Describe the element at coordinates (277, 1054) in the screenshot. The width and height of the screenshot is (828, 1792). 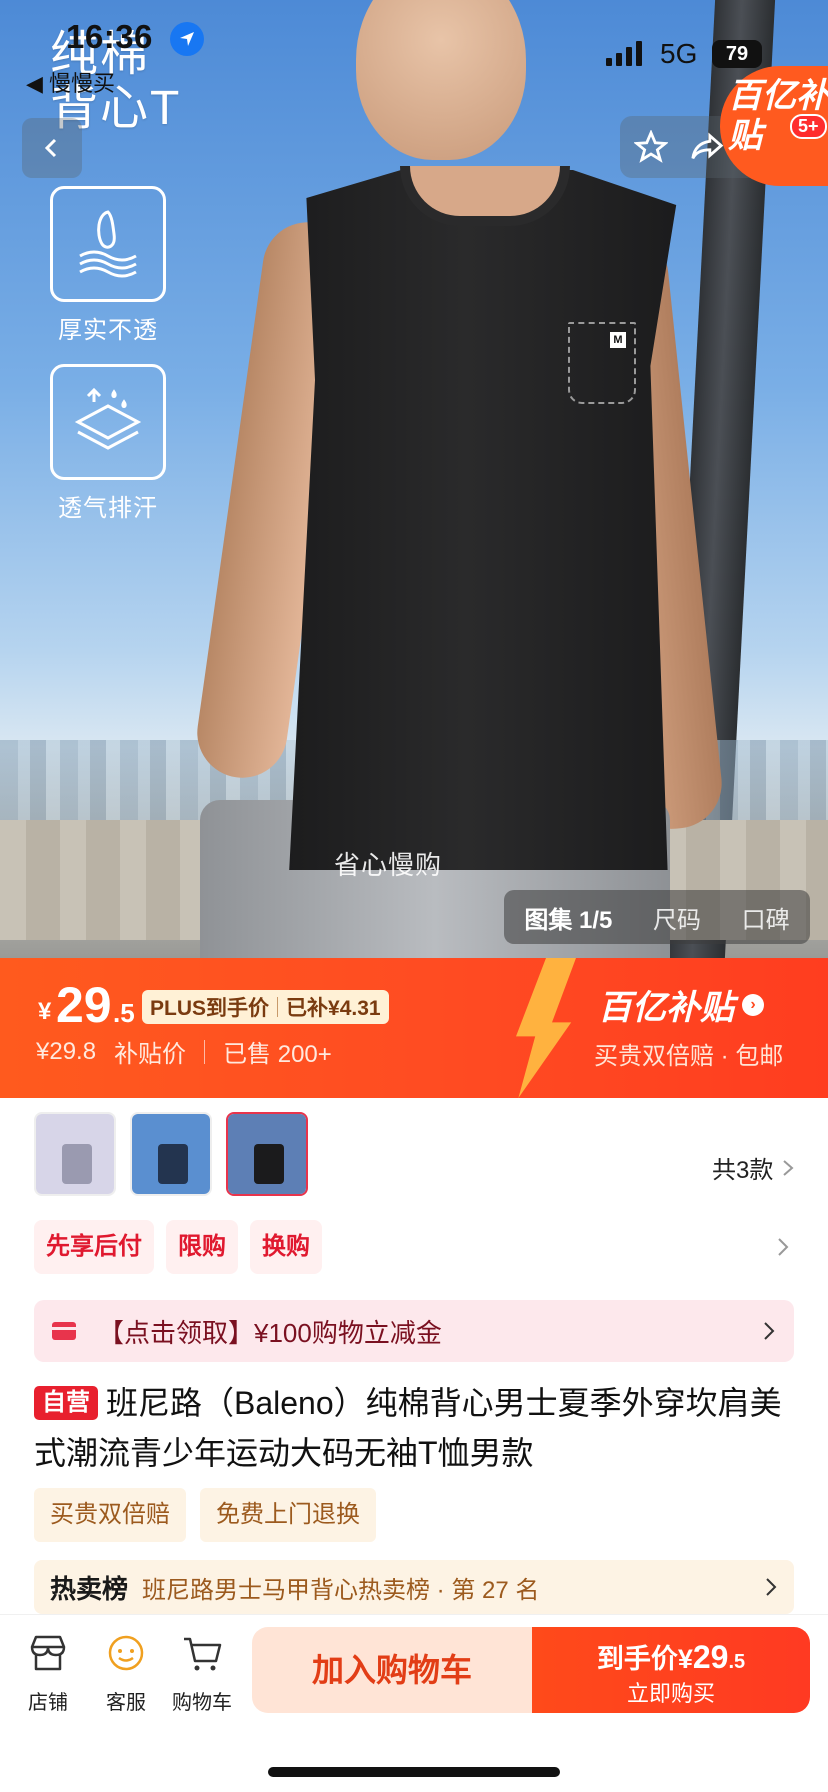
I see `sold-count: 已售 200+` at that location.